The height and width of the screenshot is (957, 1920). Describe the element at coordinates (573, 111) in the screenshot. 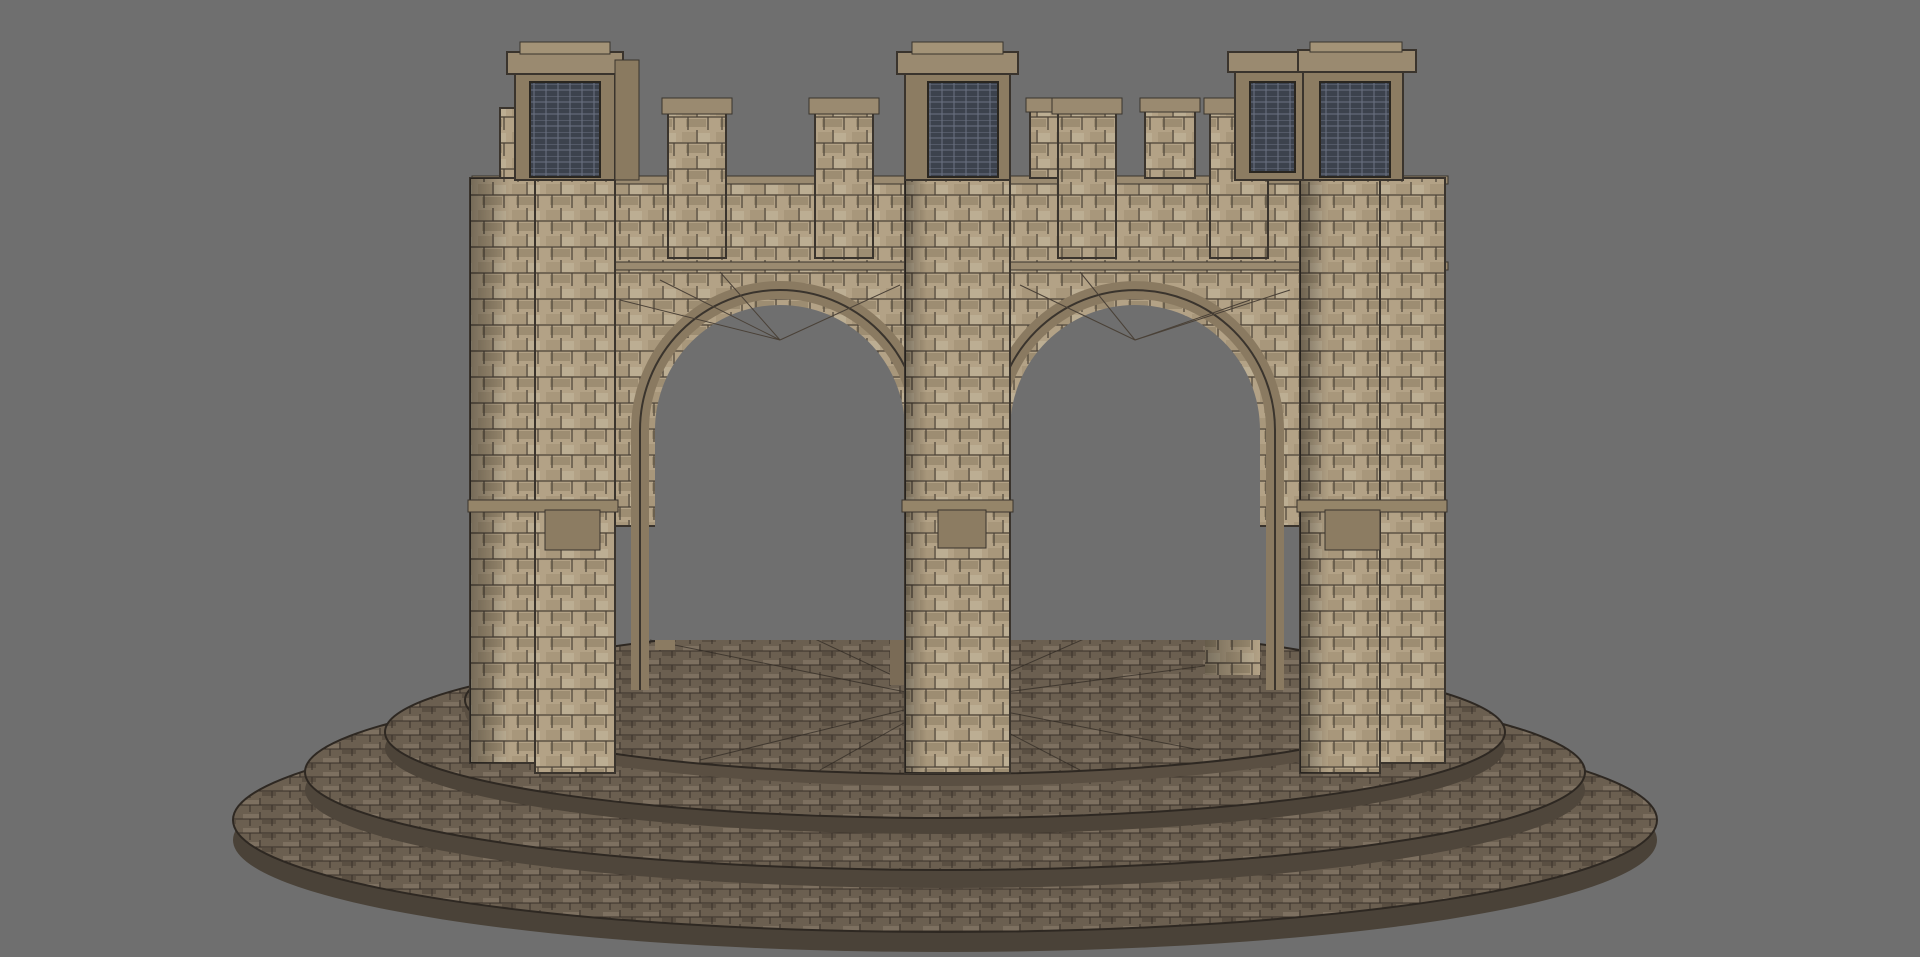

I see `turret-left` at that location.